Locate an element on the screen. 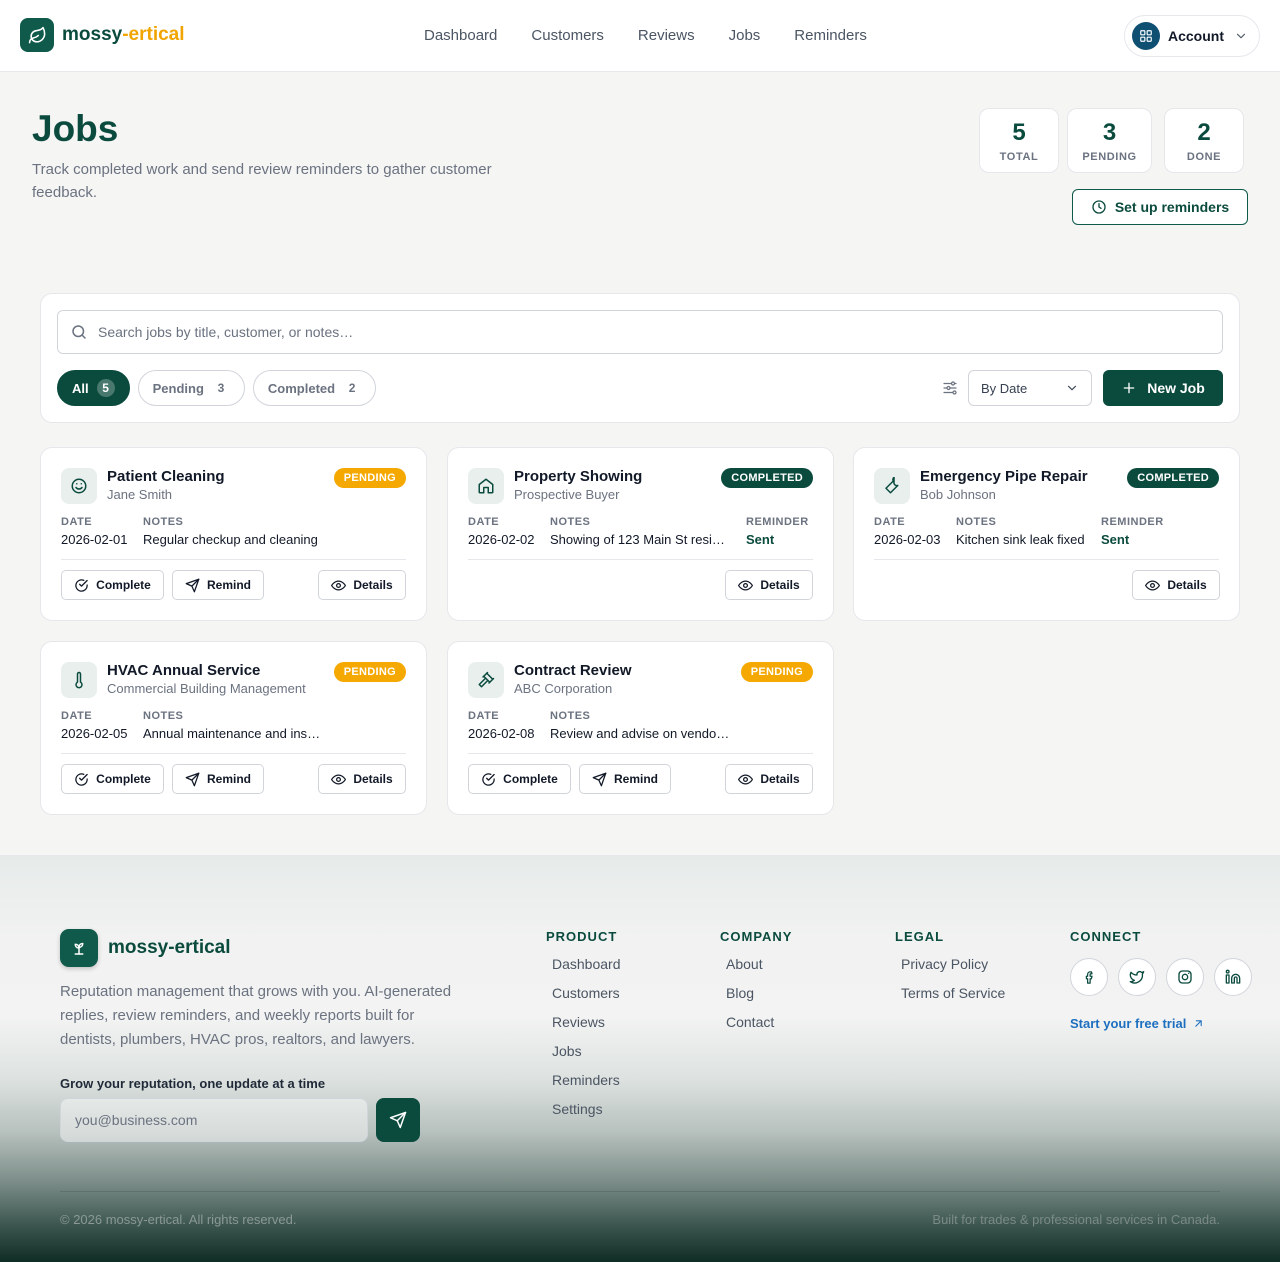  filter-chip-all: All 5 is located at coordinates (93, 388).